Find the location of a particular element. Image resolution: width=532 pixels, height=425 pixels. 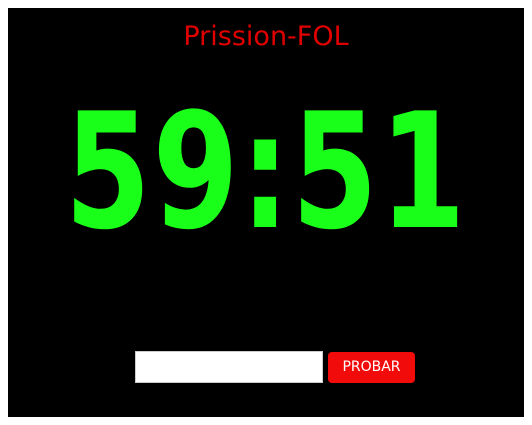

page-title: Prission-FOL is located at coordinates (266, 36).